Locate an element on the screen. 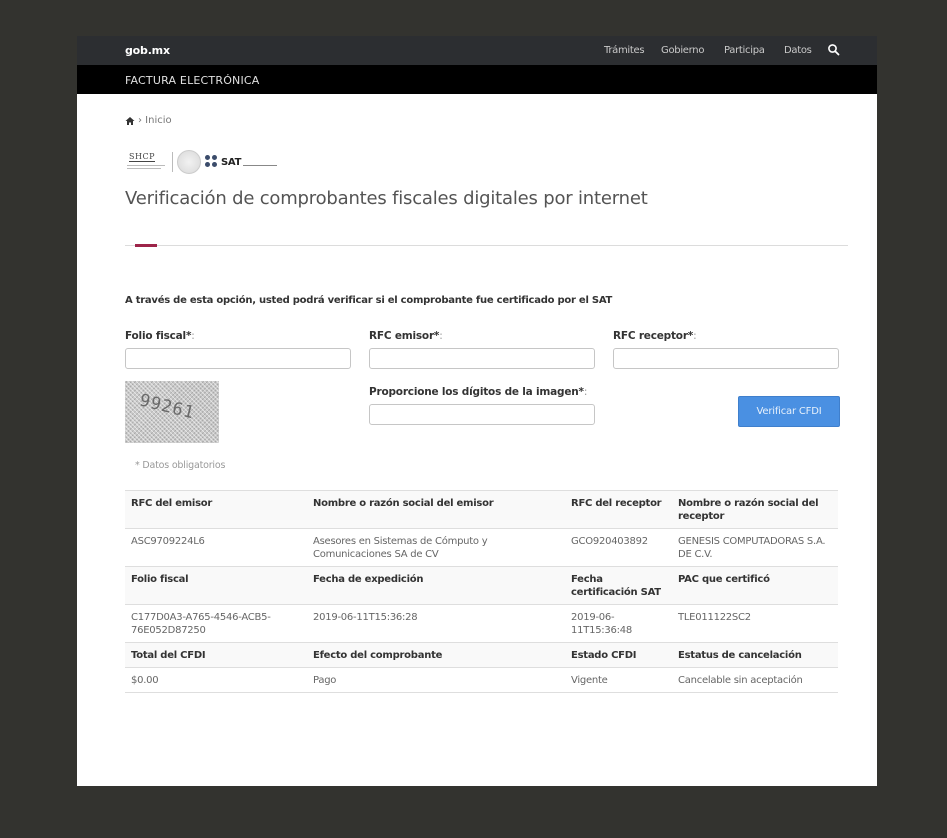 The width and height of the screenshot is (947, 838). table-header-cell: PAC que certificó is located at coordinates (755, 585).